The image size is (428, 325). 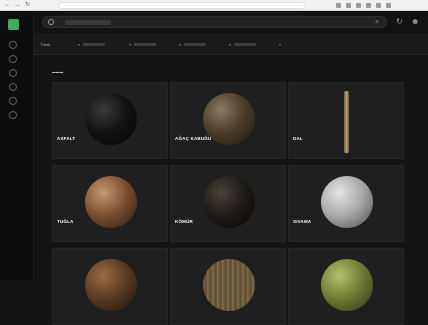 What do you see at coordinates (88, 22) in the screenshot?
I see `search-query` at bounding box center [88, 22].